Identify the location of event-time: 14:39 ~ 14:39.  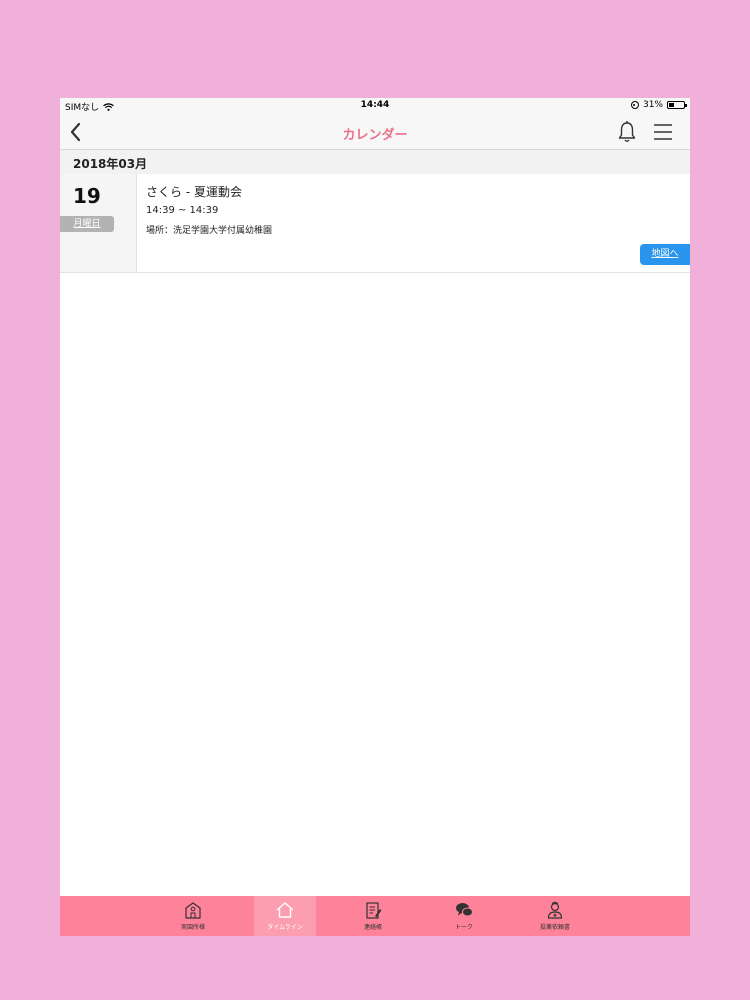
(182, 210).